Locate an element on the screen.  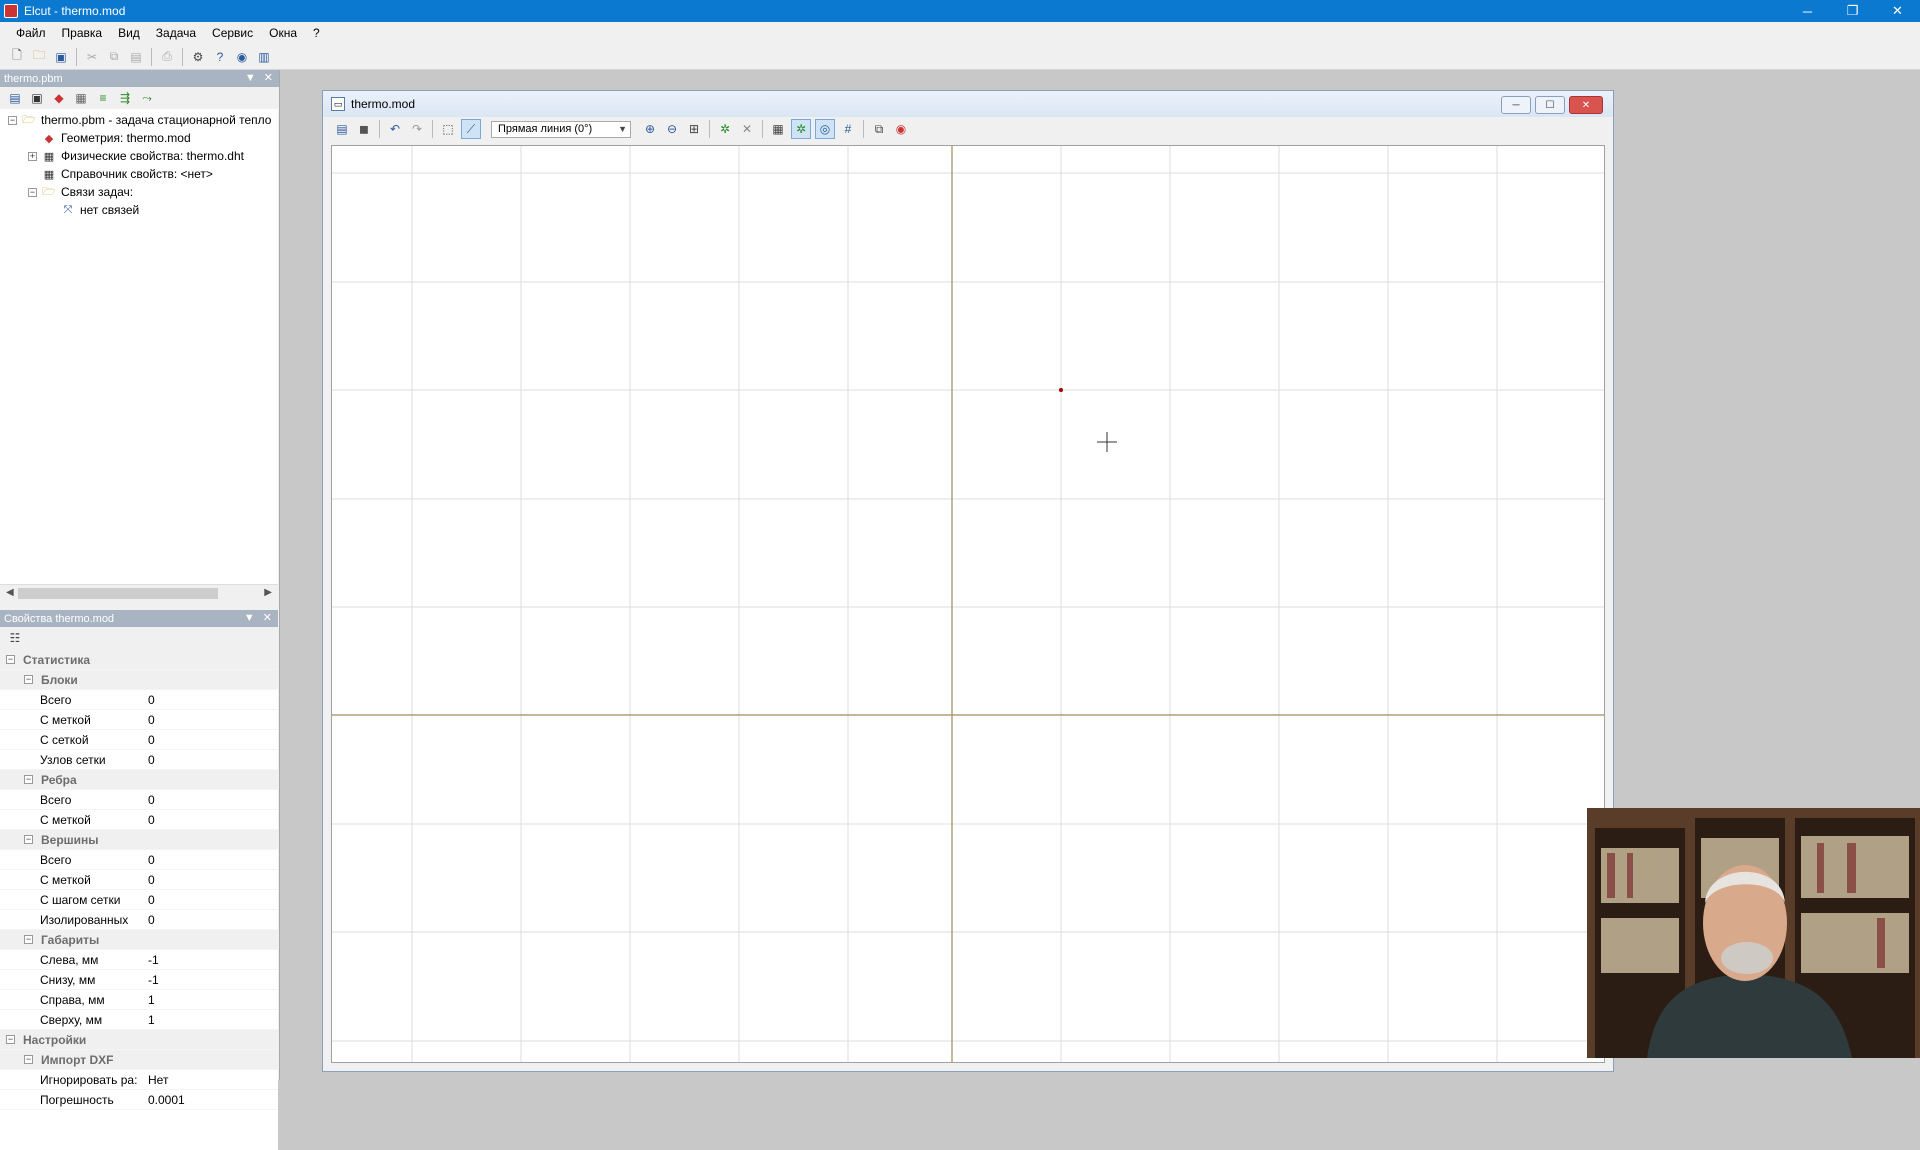
undo-icon: ↶ is located at coordinates (395, 129).